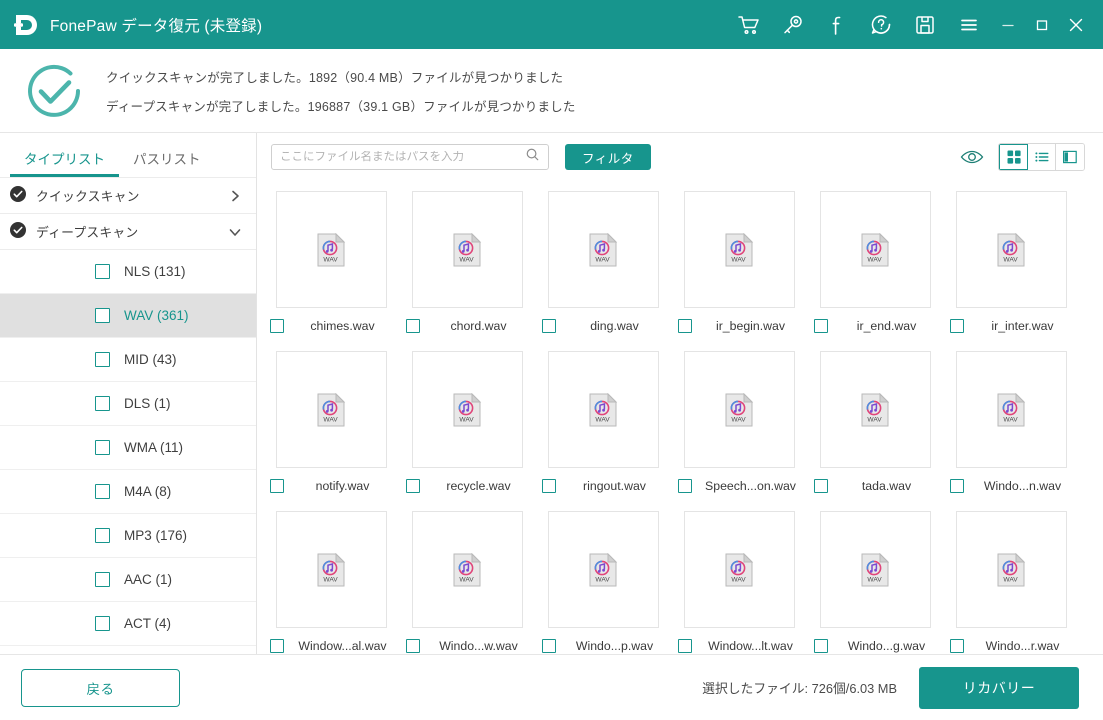  I want to click on file-tile: WAV recycle.wav, so click(467, 425).